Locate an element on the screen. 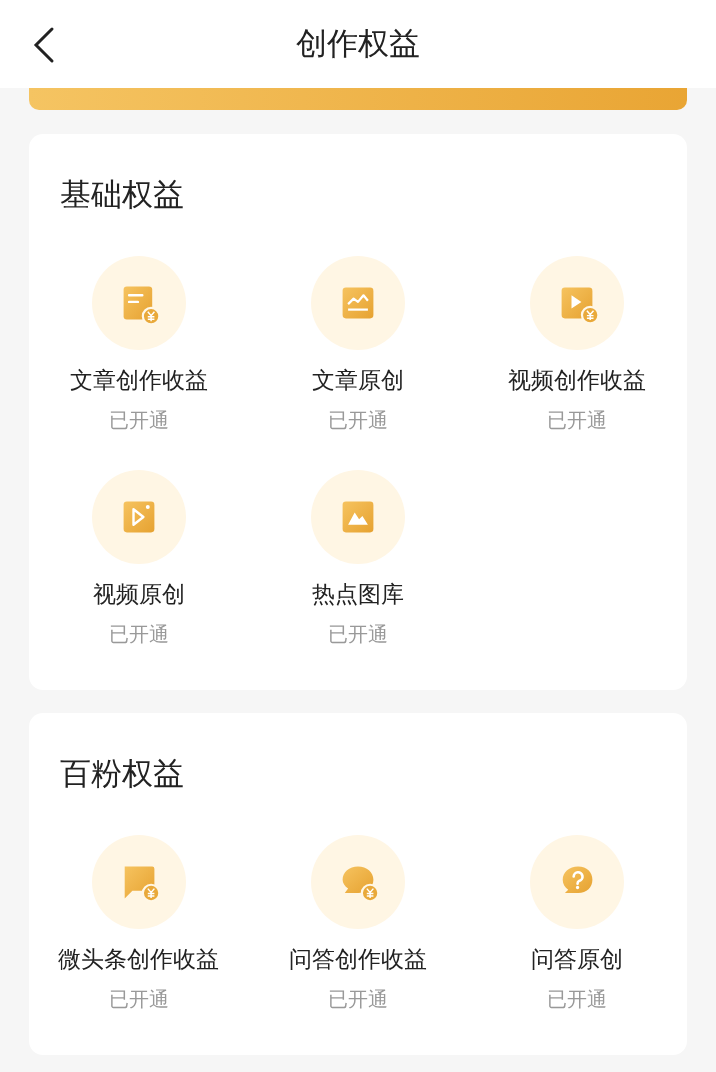 This screenshot has height=1072, width=716. section-title: 基础权益 is located at coordinates (122, 194).